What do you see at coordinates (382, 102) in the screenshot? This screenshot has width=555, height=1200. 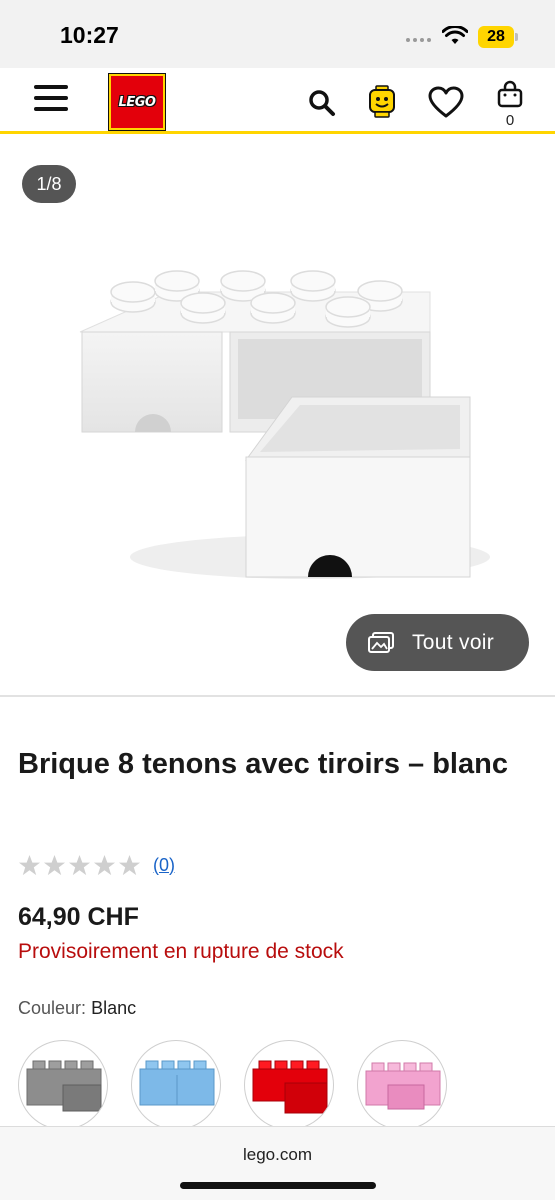 I see `account-icon` at bounding box center [382, 102].